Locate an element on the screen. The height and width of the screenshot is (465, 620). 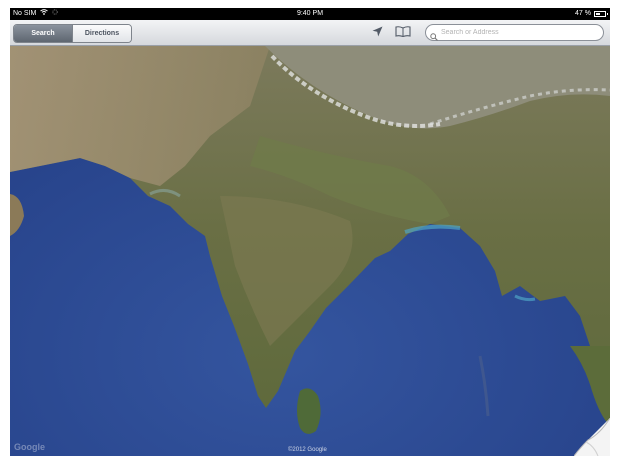
book-icon is located at coordinates (403, 33).